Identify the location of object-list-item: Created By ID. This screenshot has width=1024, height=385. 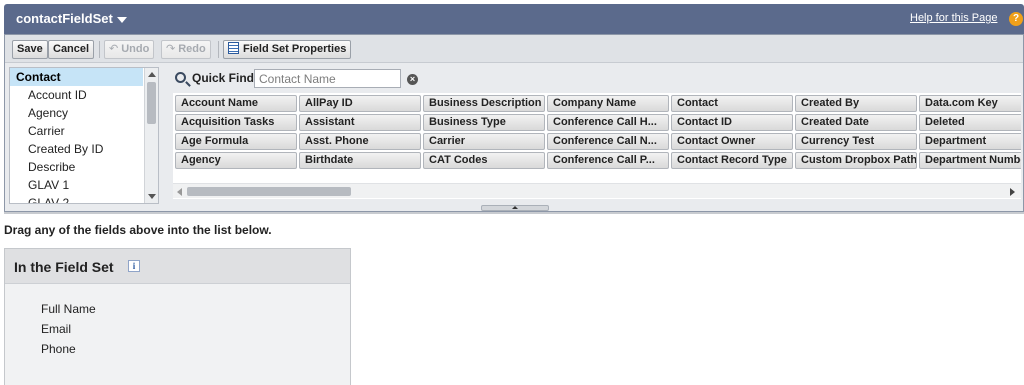
(84, 149).